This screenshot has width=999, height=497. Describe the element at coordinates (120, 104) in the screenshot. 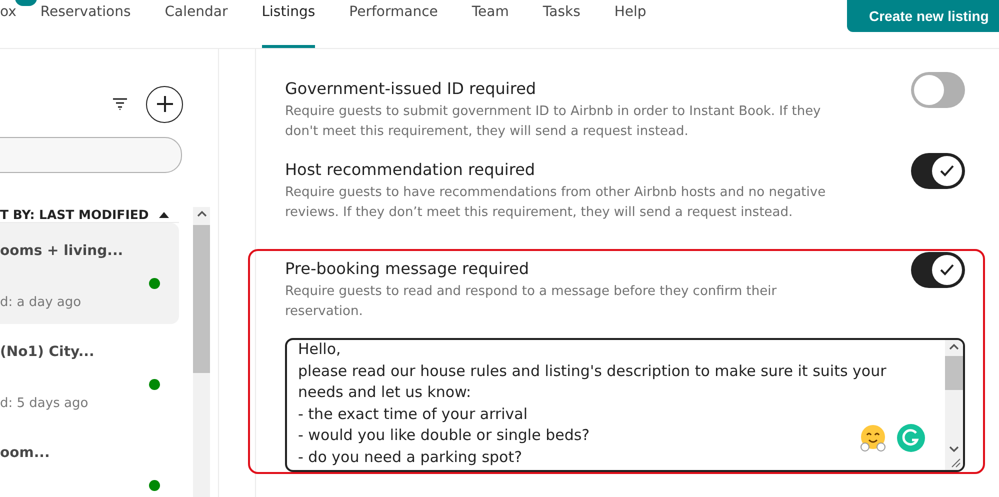

I see `filter-icon` at that location.